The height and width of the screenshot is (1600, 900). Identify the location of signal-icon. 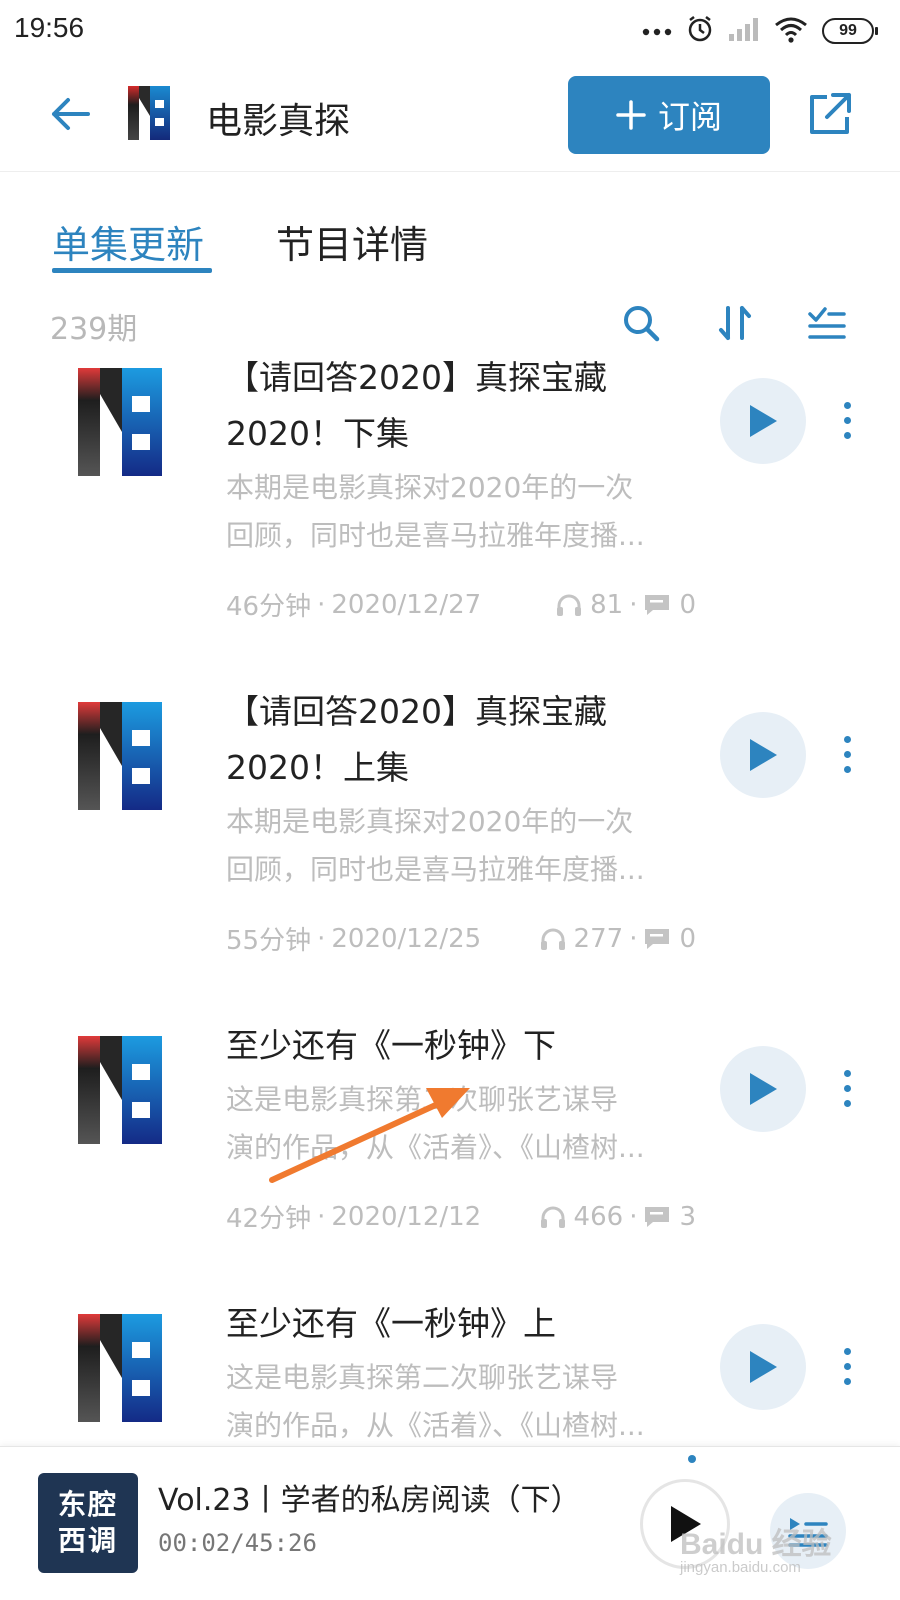
(744, 31).